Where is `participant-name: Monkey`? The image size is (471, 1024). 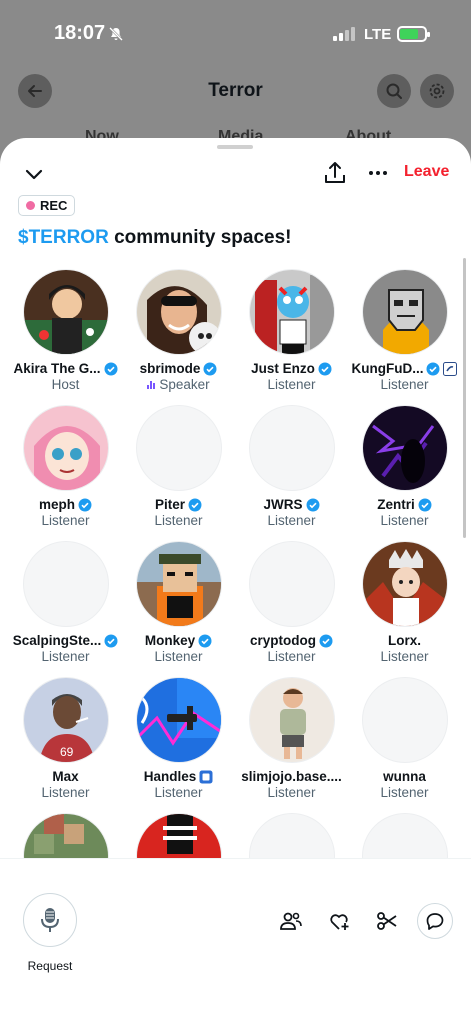
participant-name: Monkey is located at coordinates (170, 640).